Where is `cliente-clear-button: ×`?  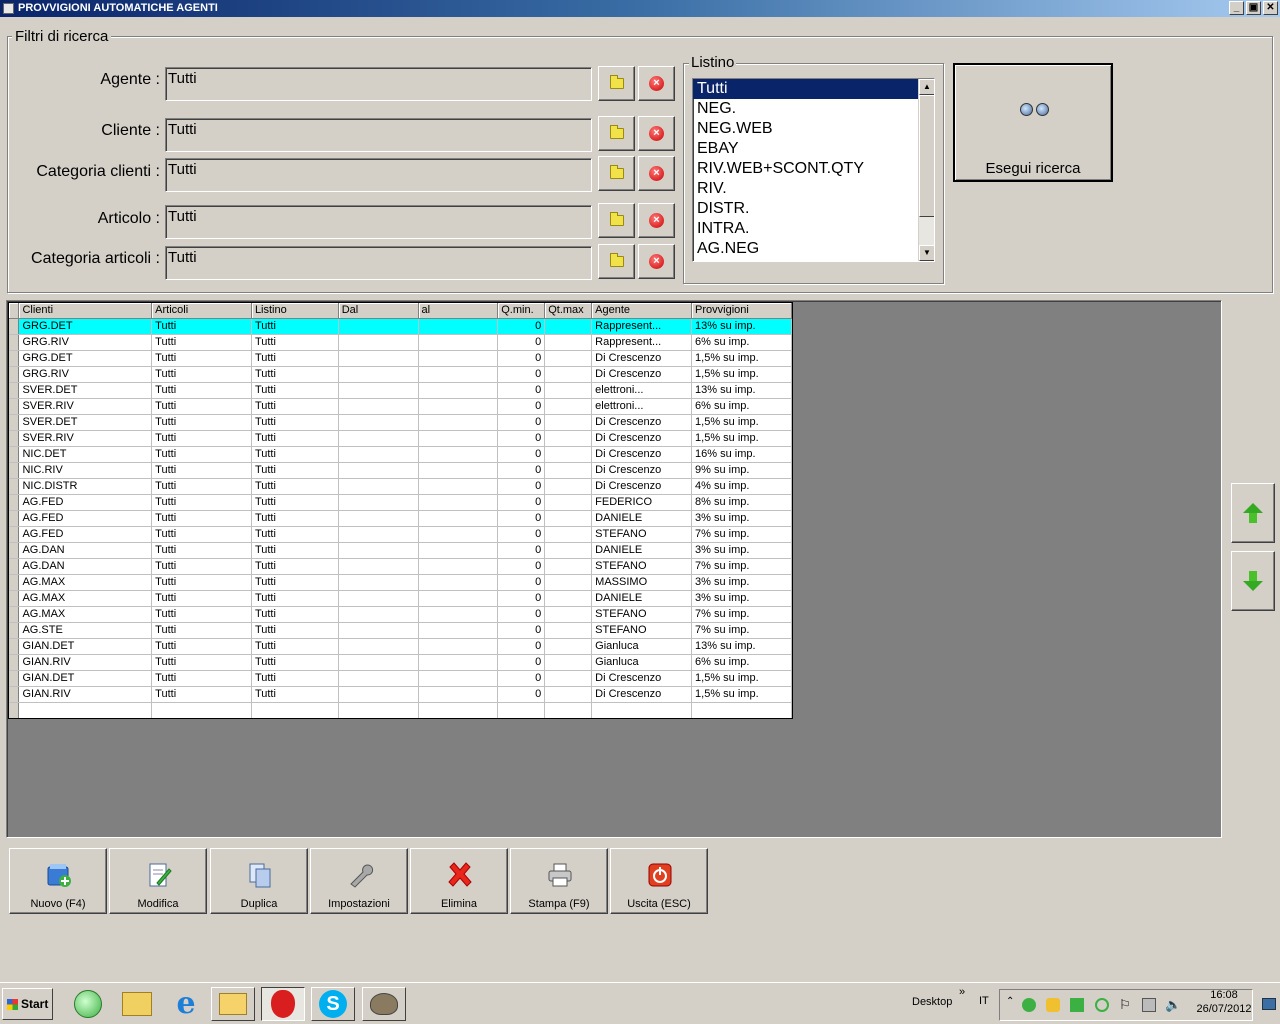 cliente-clear-button: × is located at coordinates (656, 133).